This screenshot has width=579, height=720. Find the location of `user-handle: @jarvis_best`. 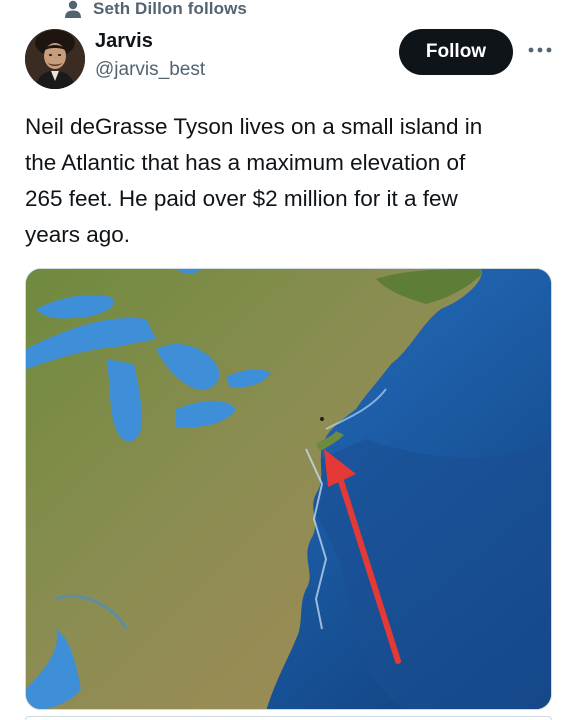

user-handle: @jarvis_best is located at coordinates (150, 70).